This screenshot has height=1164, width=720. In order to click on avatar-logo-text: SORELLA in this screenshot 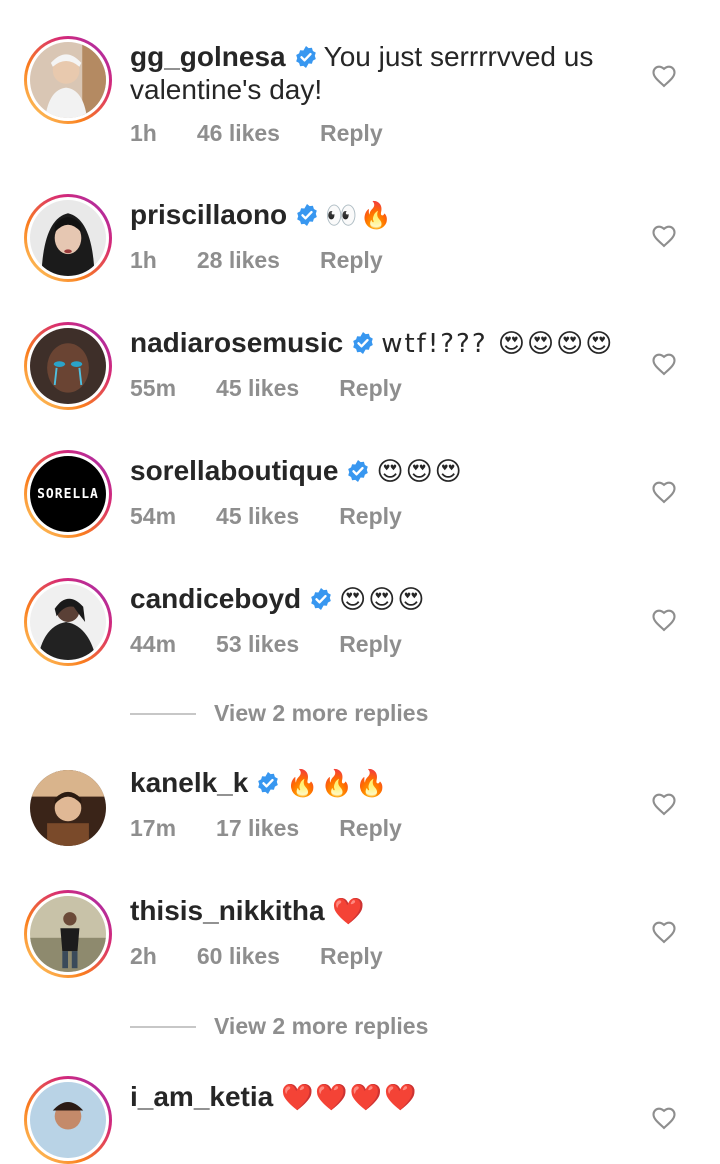, I will do `click(68, 494)`.